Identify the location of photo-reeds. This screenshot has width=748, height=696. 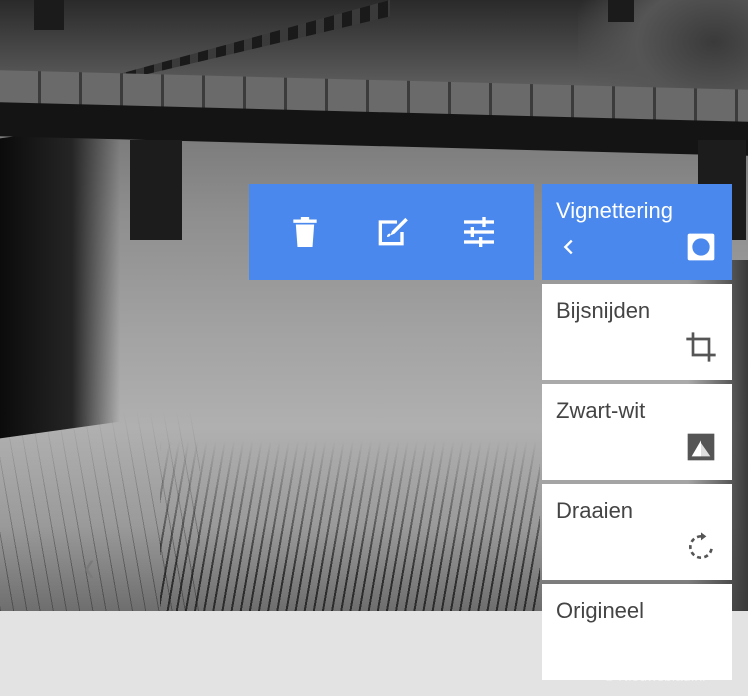
(350, 526).